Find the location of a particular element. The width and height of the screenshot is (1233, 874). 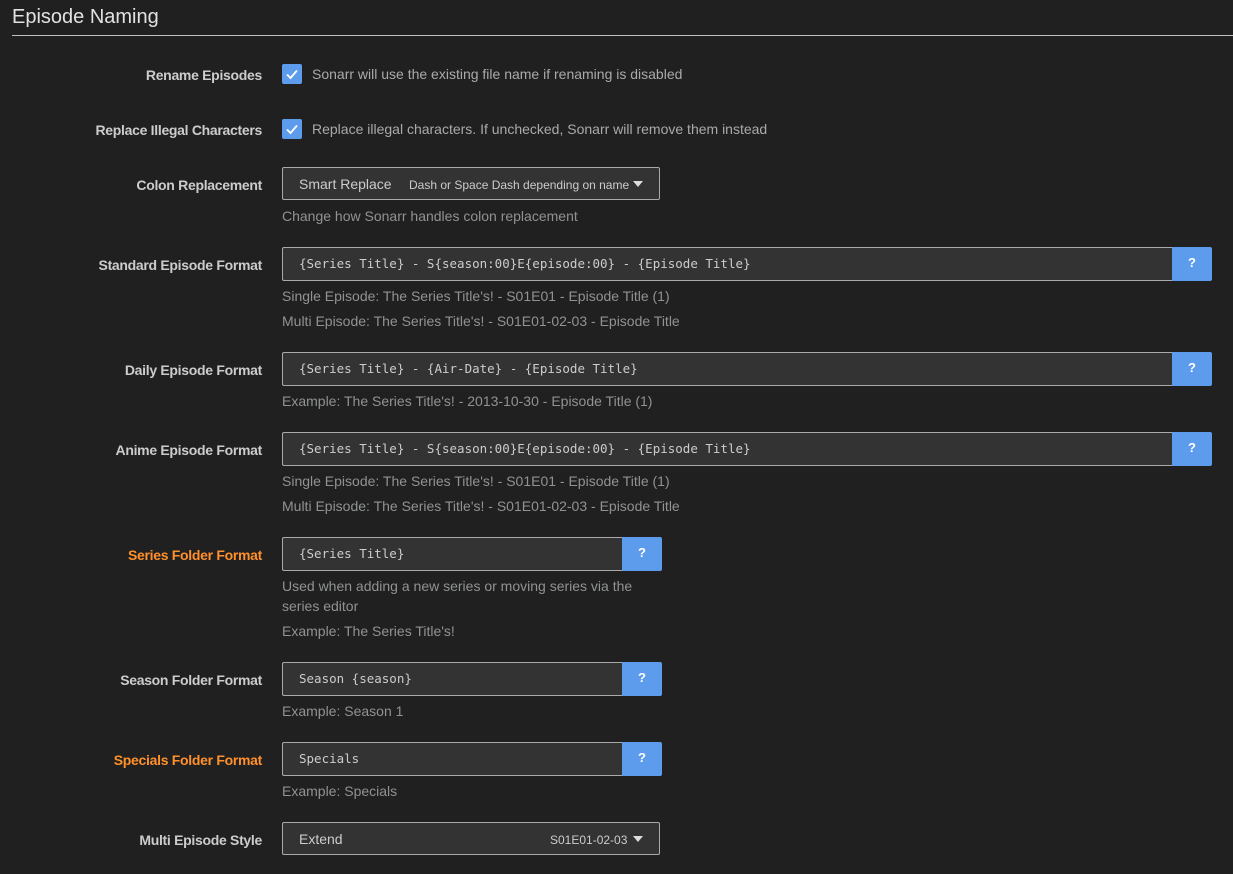

section-divider is located at coordinates (622, 35).